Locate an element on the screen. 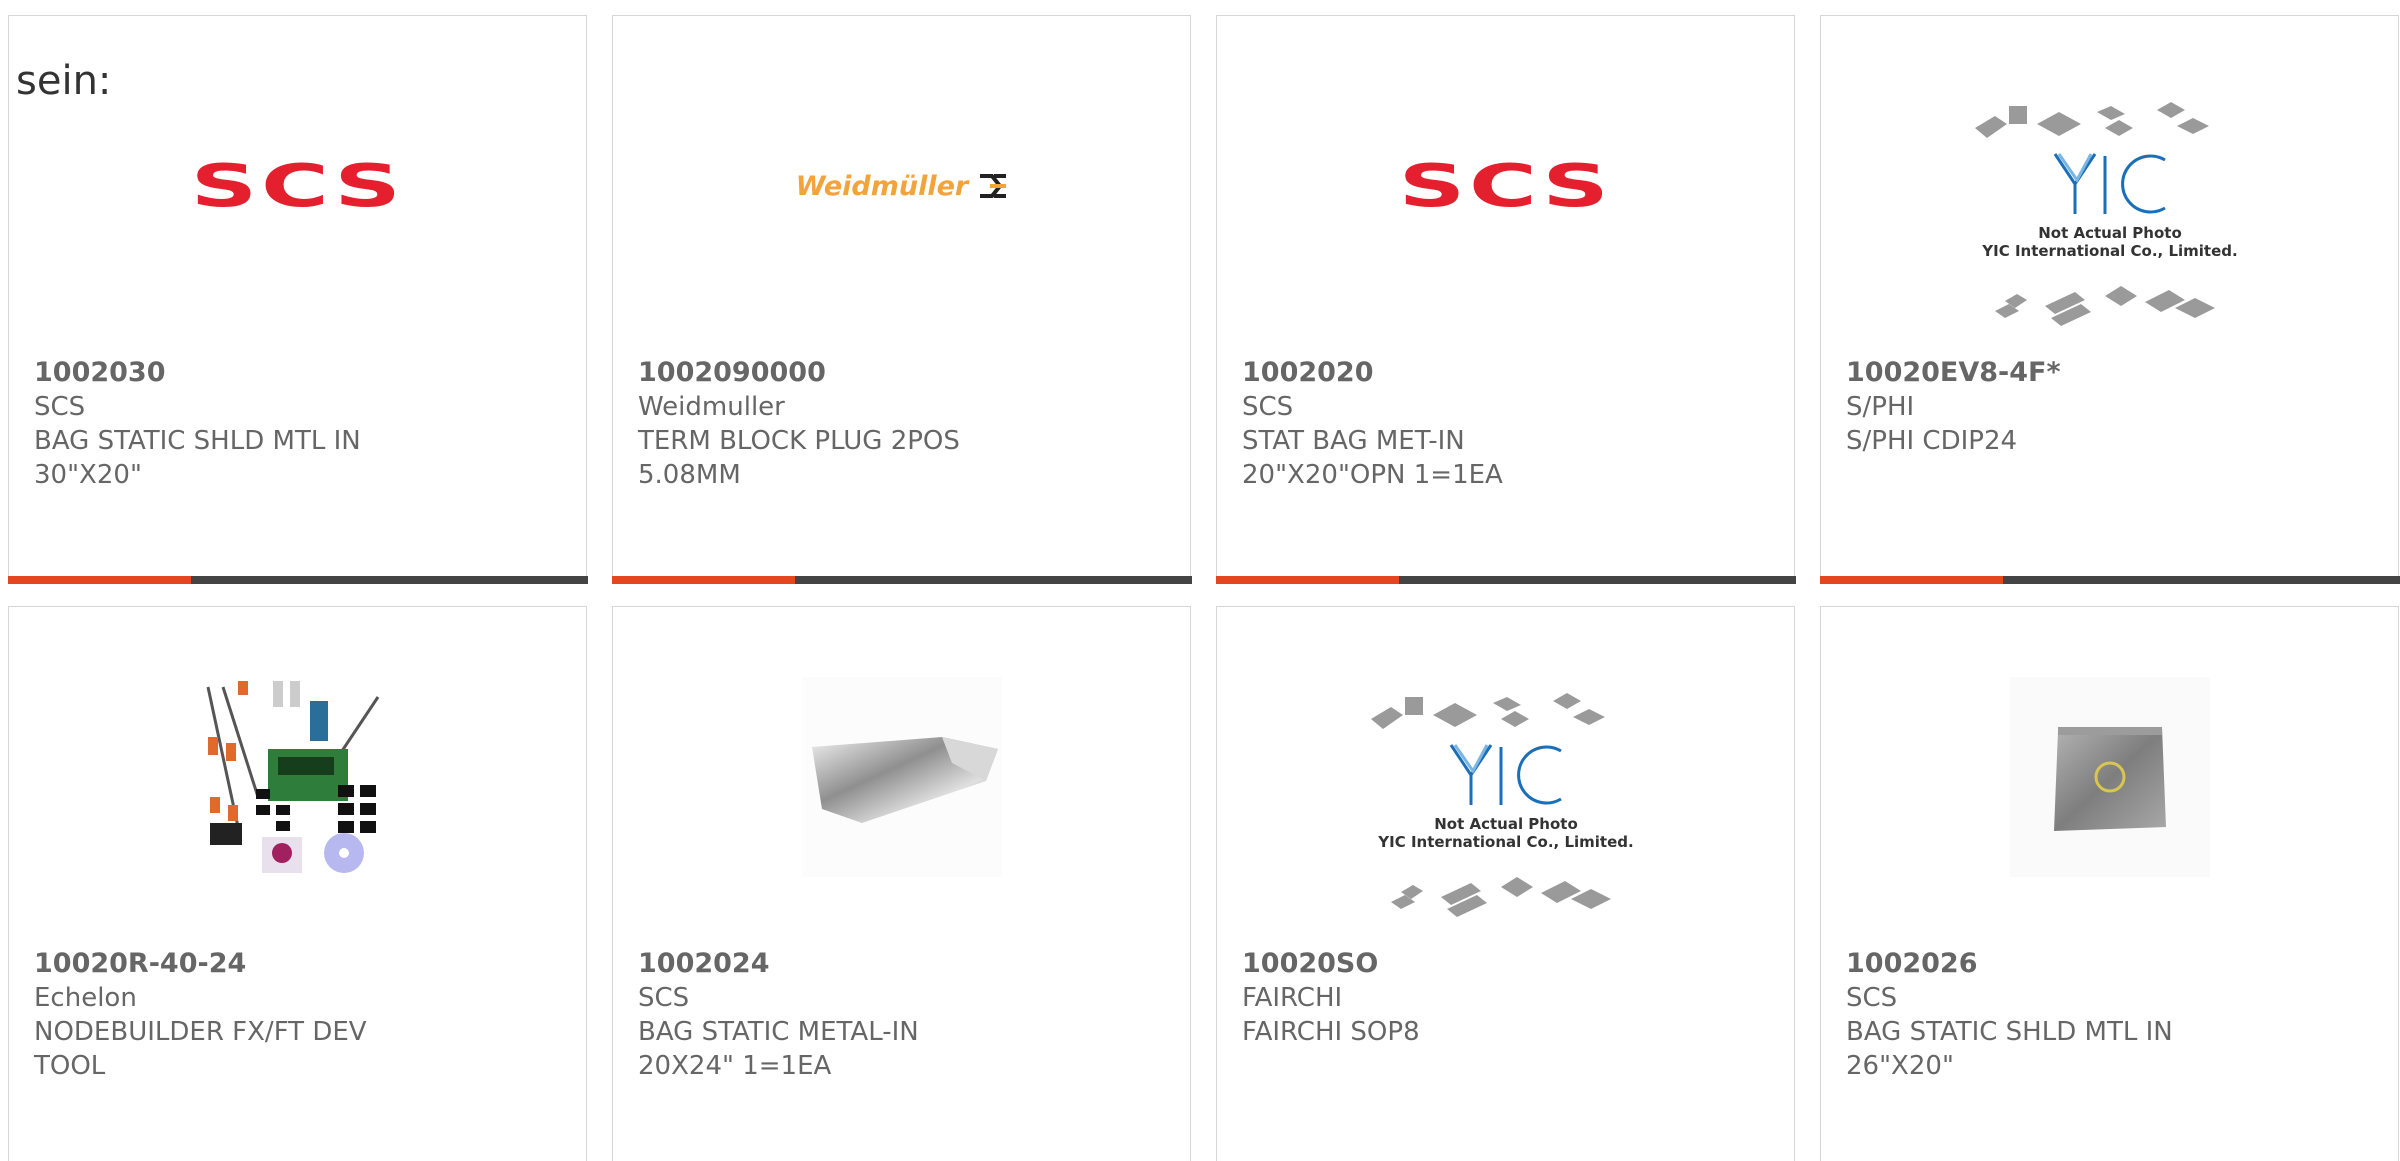  part-number: 10020EV8-4F* is located at coordinates (2106, 373).